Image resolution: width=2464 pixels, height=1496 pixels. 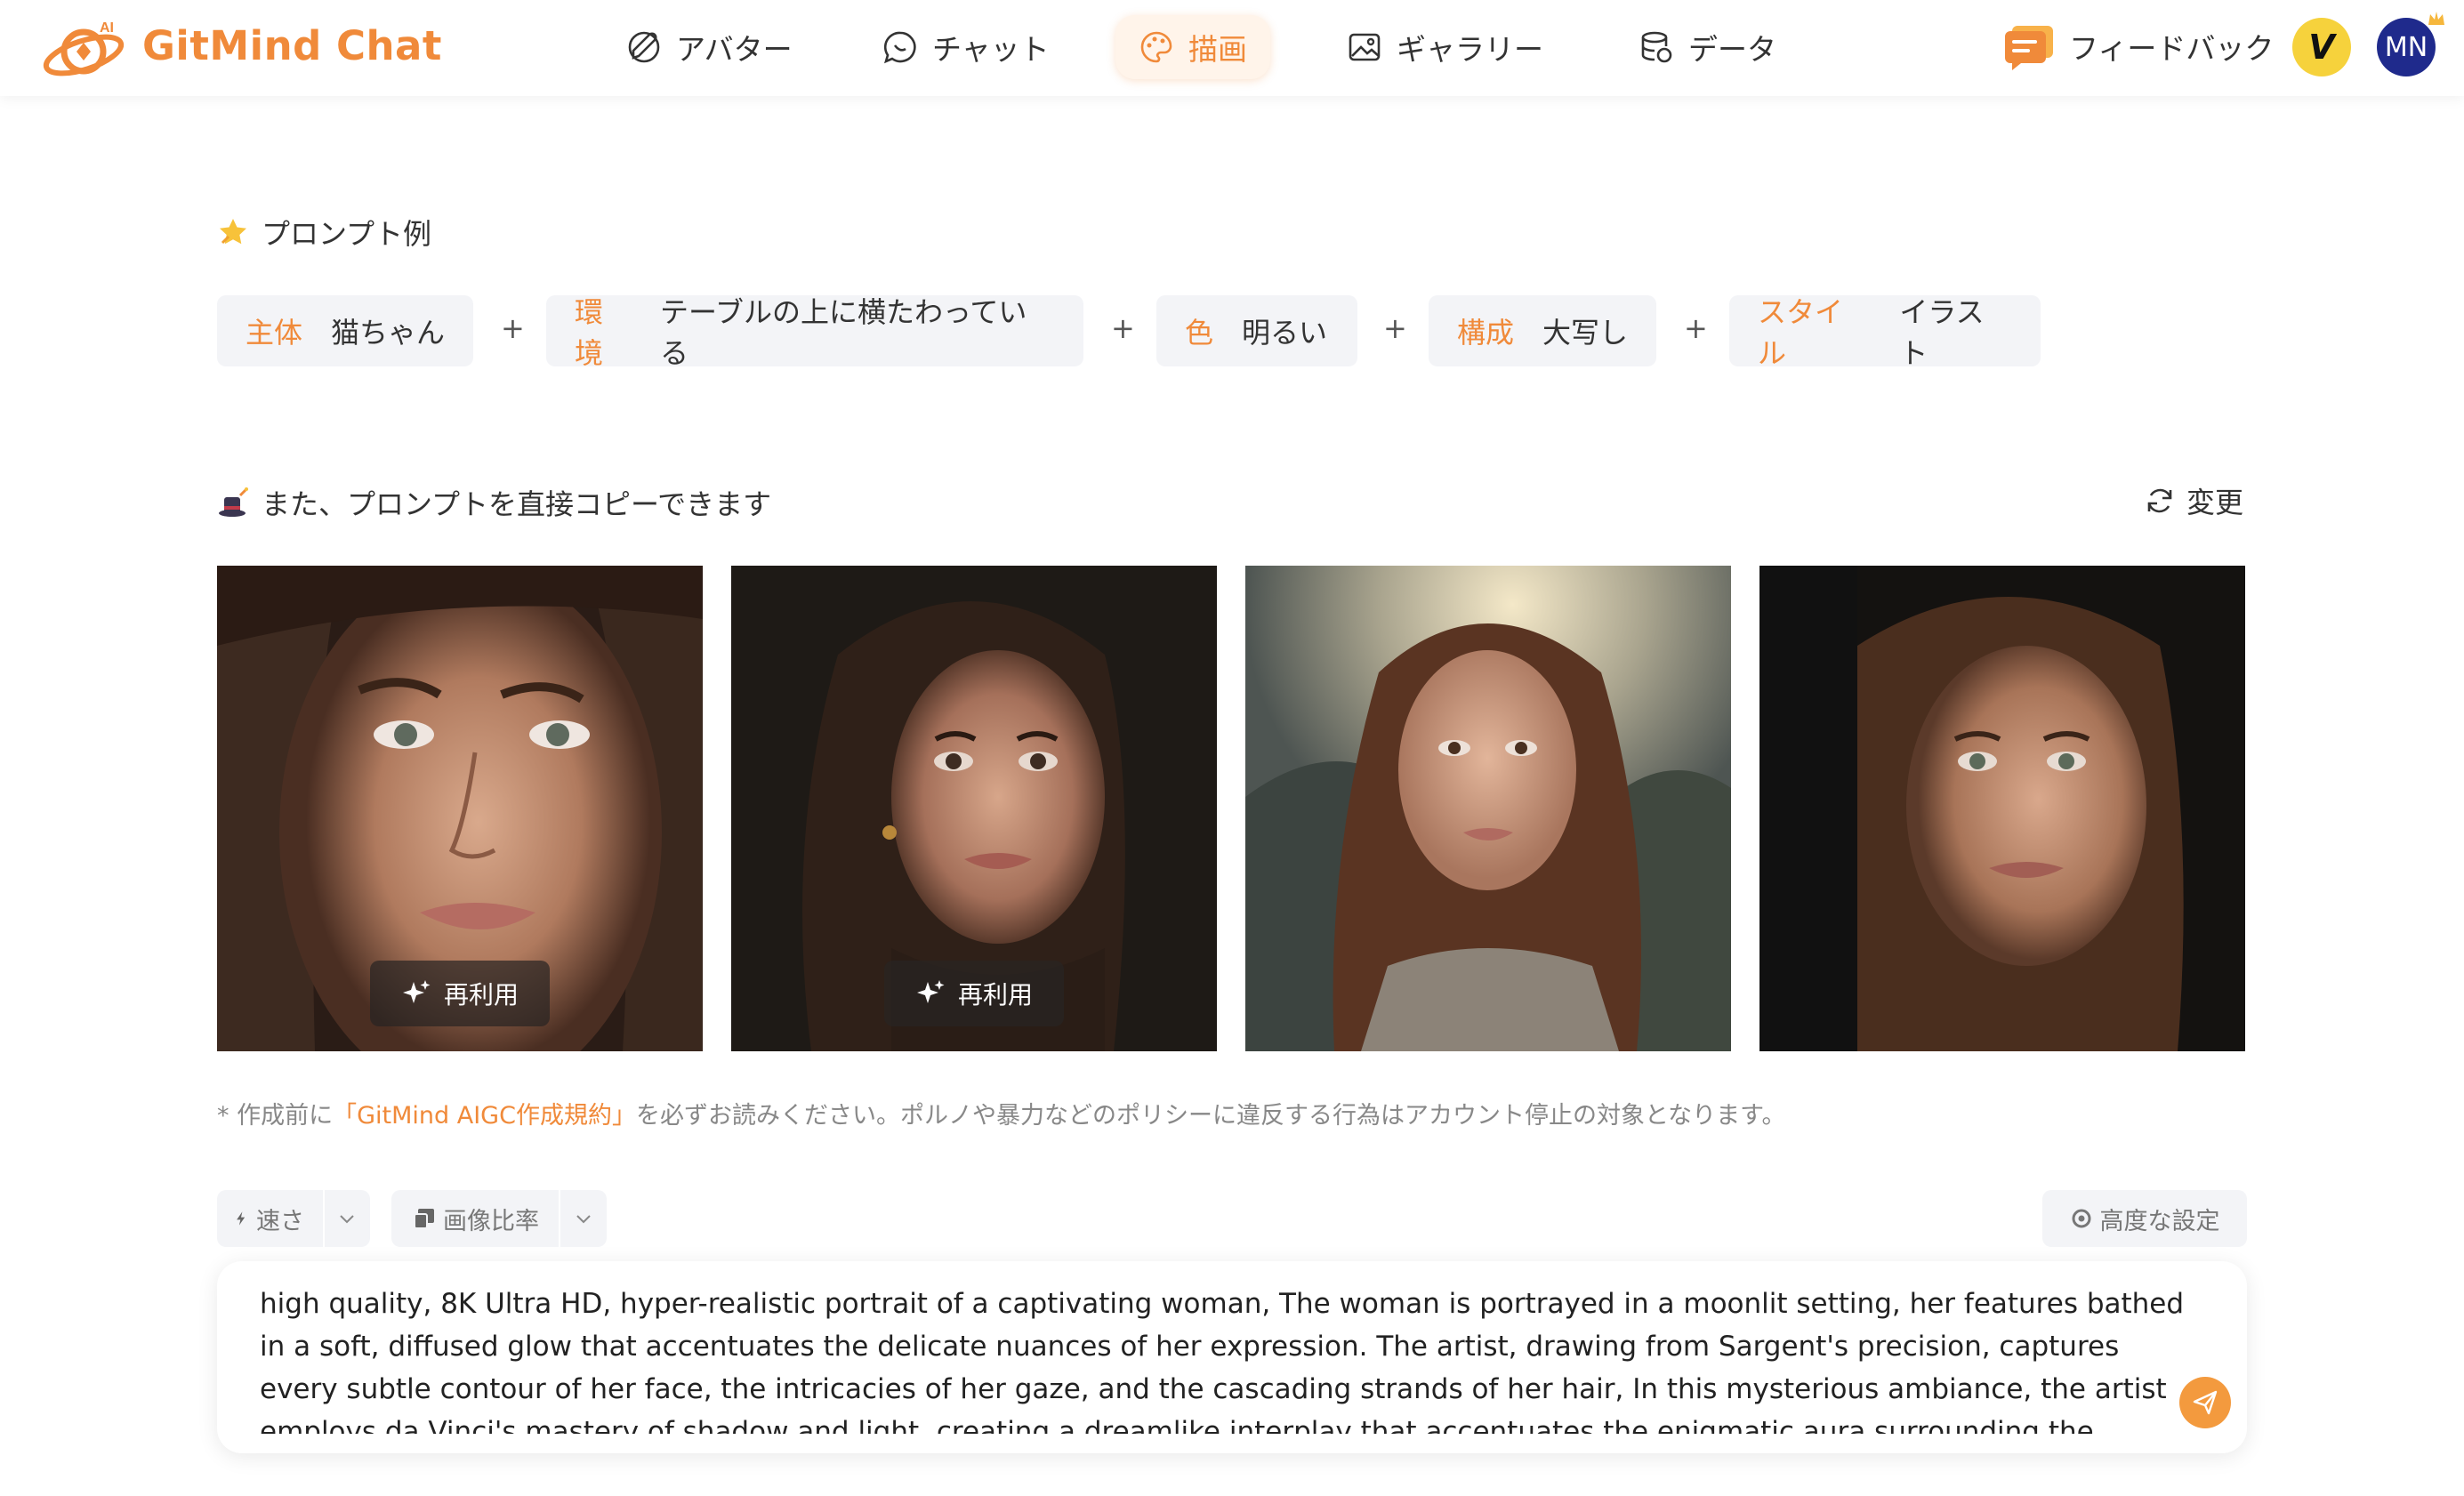 What do you see at coordinates (590, 332) in the screenshot?
I see `chip-key: 環境` at bounding box center [590, 332].